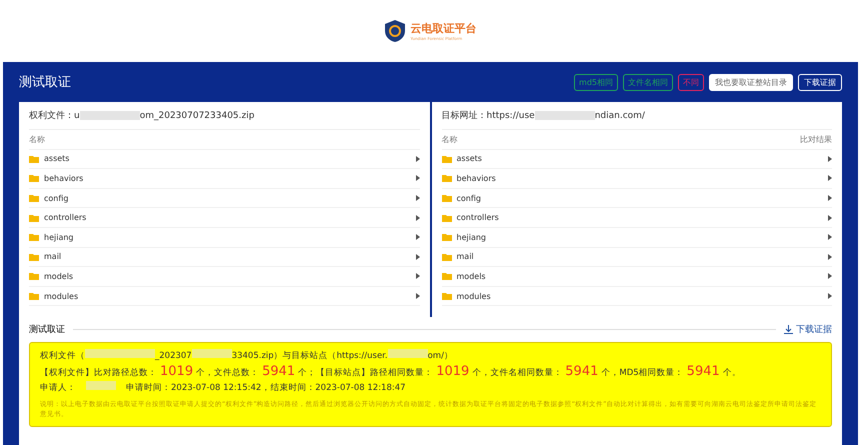 This screenshot has height=445, width=861. Describe the element at coordinates (98, 373) in the screenshot. I see `result-text: 【权利文件】比对路径总数：` at that location.